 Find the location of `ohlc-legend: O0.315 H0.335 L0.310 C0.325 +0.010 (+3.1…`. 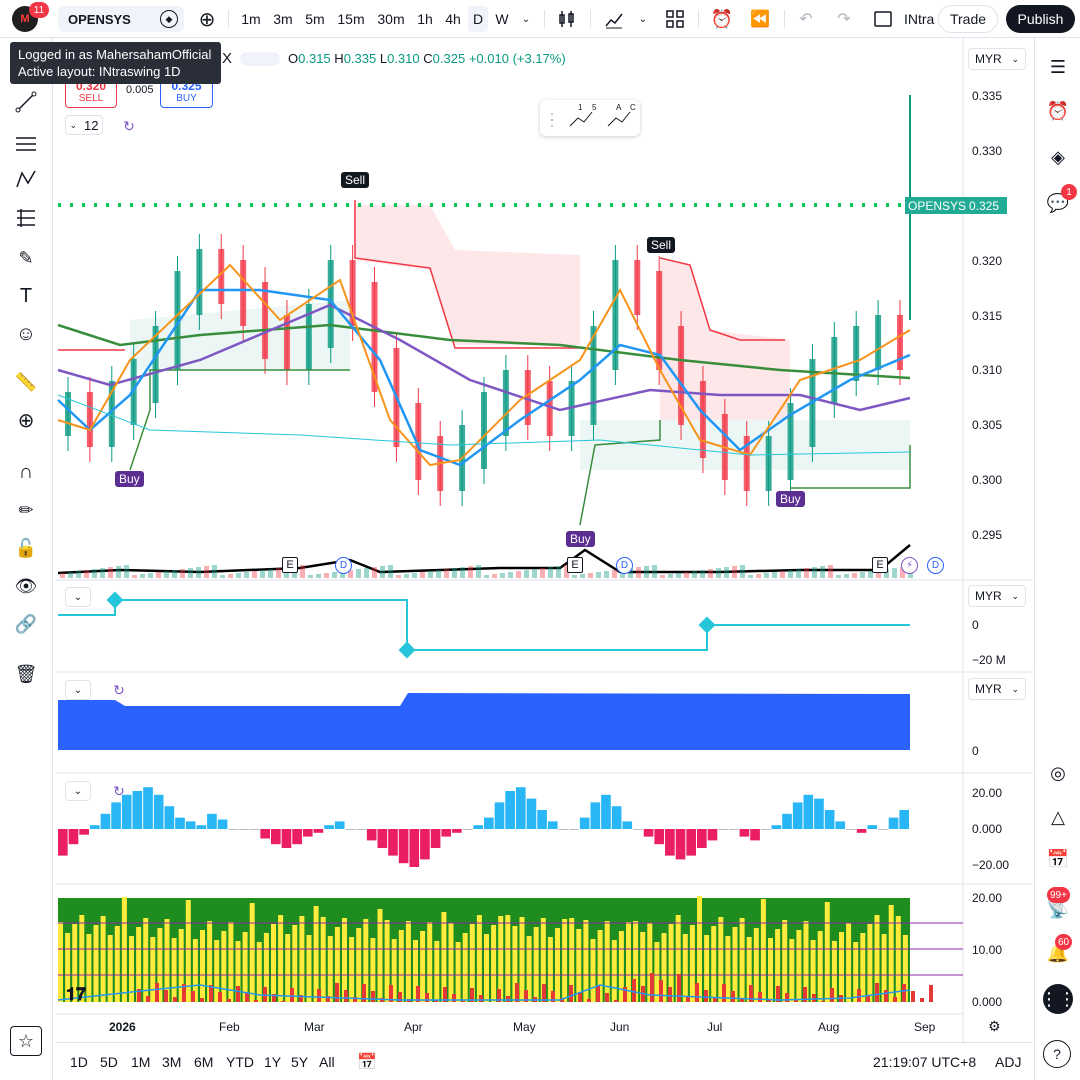

ohlc-legend: O0.315 H0.335 L0.310 C0.325 +0.010 (+3.1… is located at coordinates (427, 58).